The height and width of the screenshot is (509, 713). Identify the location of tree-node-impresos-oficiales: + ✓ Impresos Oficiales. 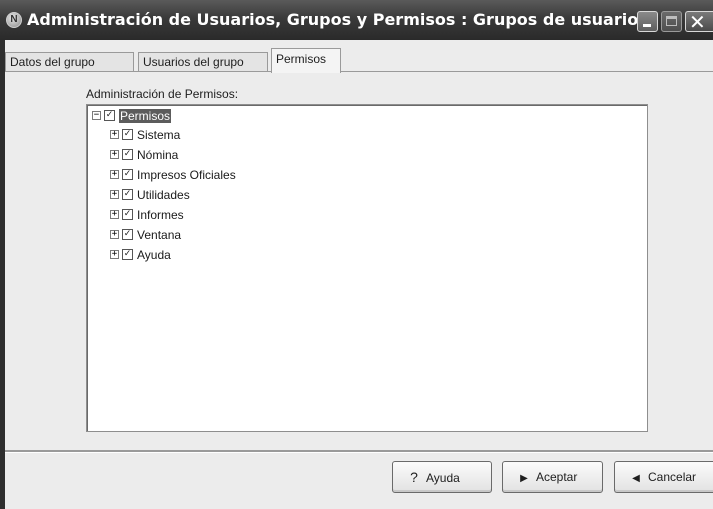
(173, 175).